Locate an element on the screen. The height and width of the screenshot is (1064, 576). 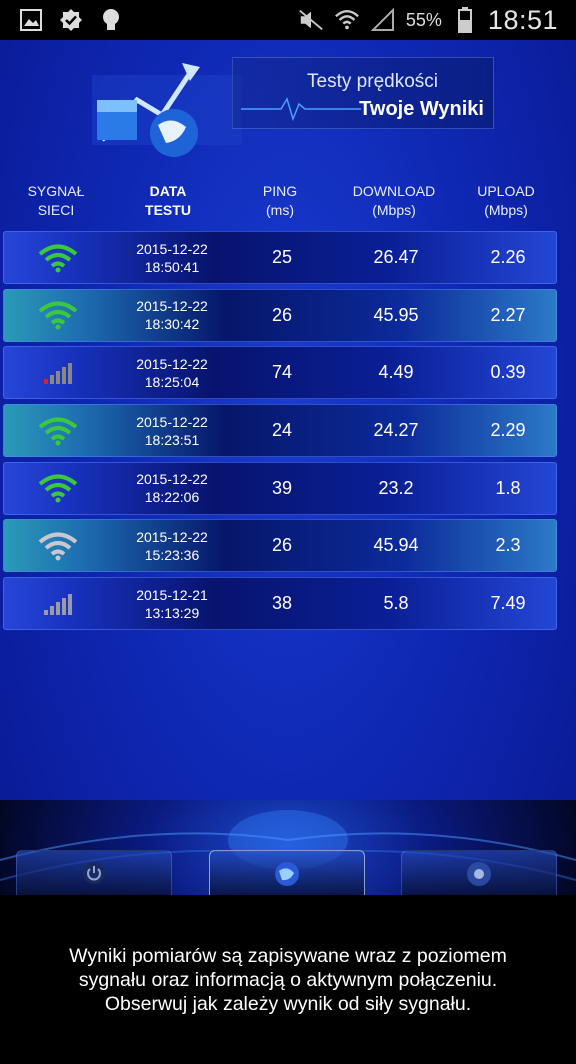
result-row: 2015-12-22 15:23:36 26 45.94 2.3 is located at coordinates (280, 546).